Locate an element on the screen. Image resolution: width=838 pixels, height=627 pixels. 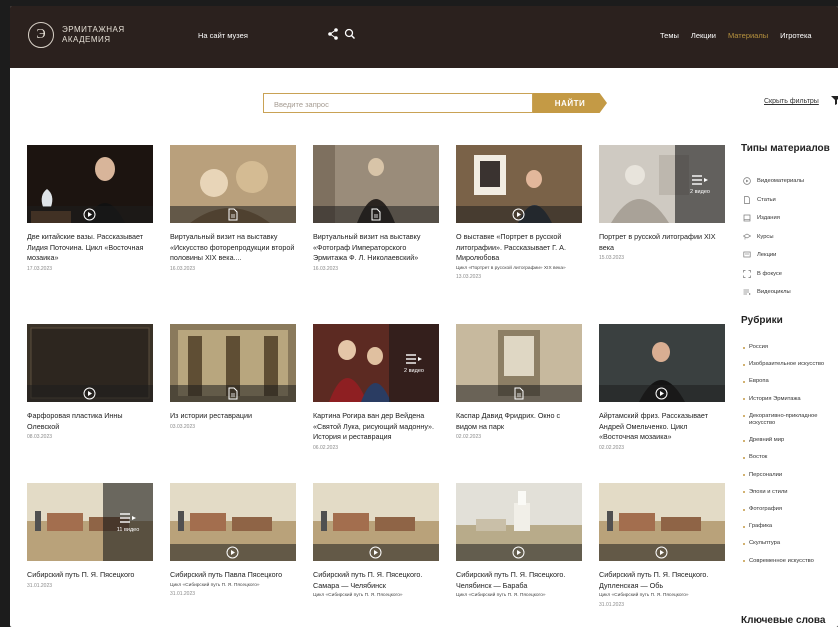
rubric-label: Европа is located at coordinates (759, 381).